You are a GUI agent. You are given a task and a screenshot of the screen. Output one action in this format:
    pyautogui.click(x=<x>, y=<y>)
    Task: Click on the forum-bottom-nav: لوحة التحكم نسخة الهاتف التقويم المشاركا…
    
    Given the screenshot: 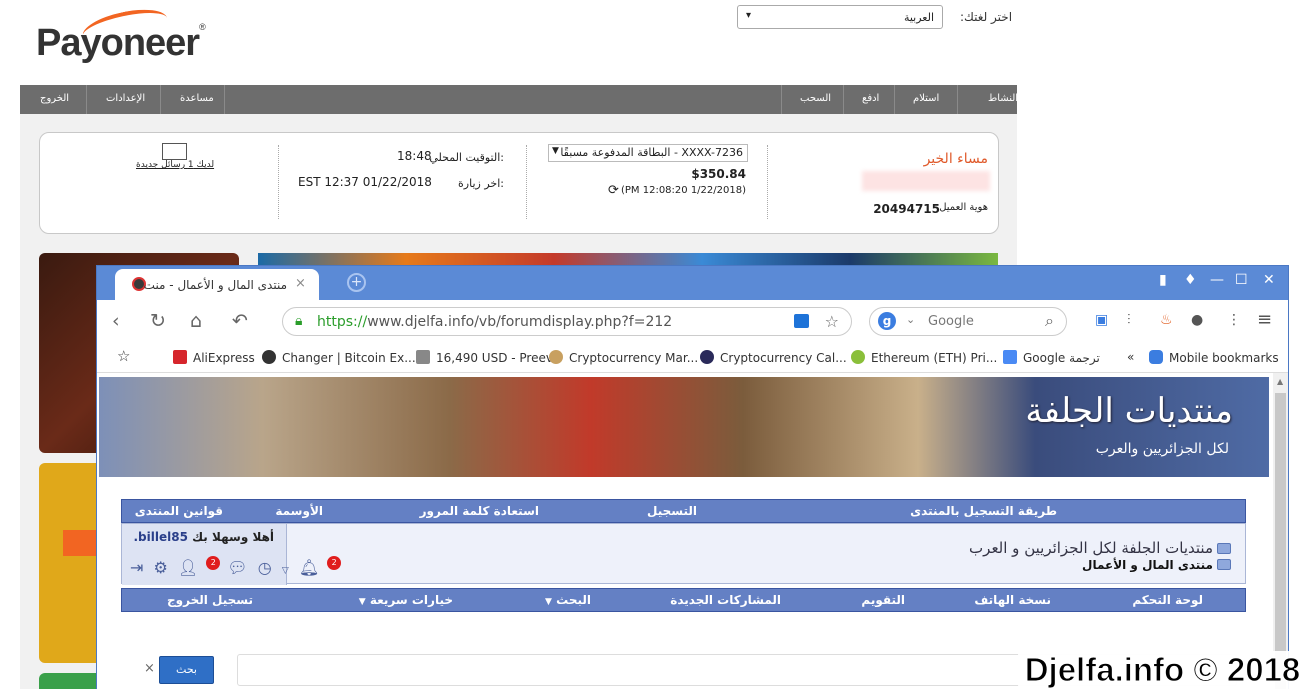 What is the action you would take?
    pyautogui.click(x=683, y=600)
    